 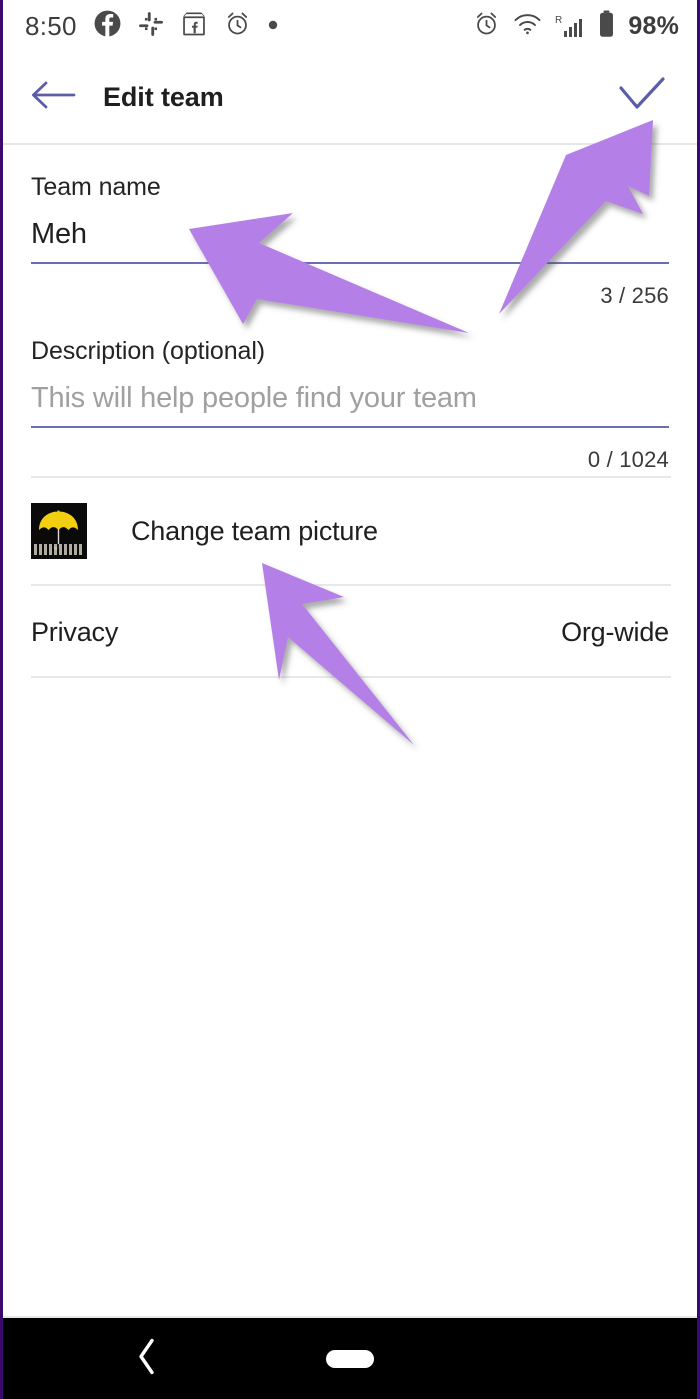 I want to click on privacy-row-bottom-divider, so click(x=351, y=677).